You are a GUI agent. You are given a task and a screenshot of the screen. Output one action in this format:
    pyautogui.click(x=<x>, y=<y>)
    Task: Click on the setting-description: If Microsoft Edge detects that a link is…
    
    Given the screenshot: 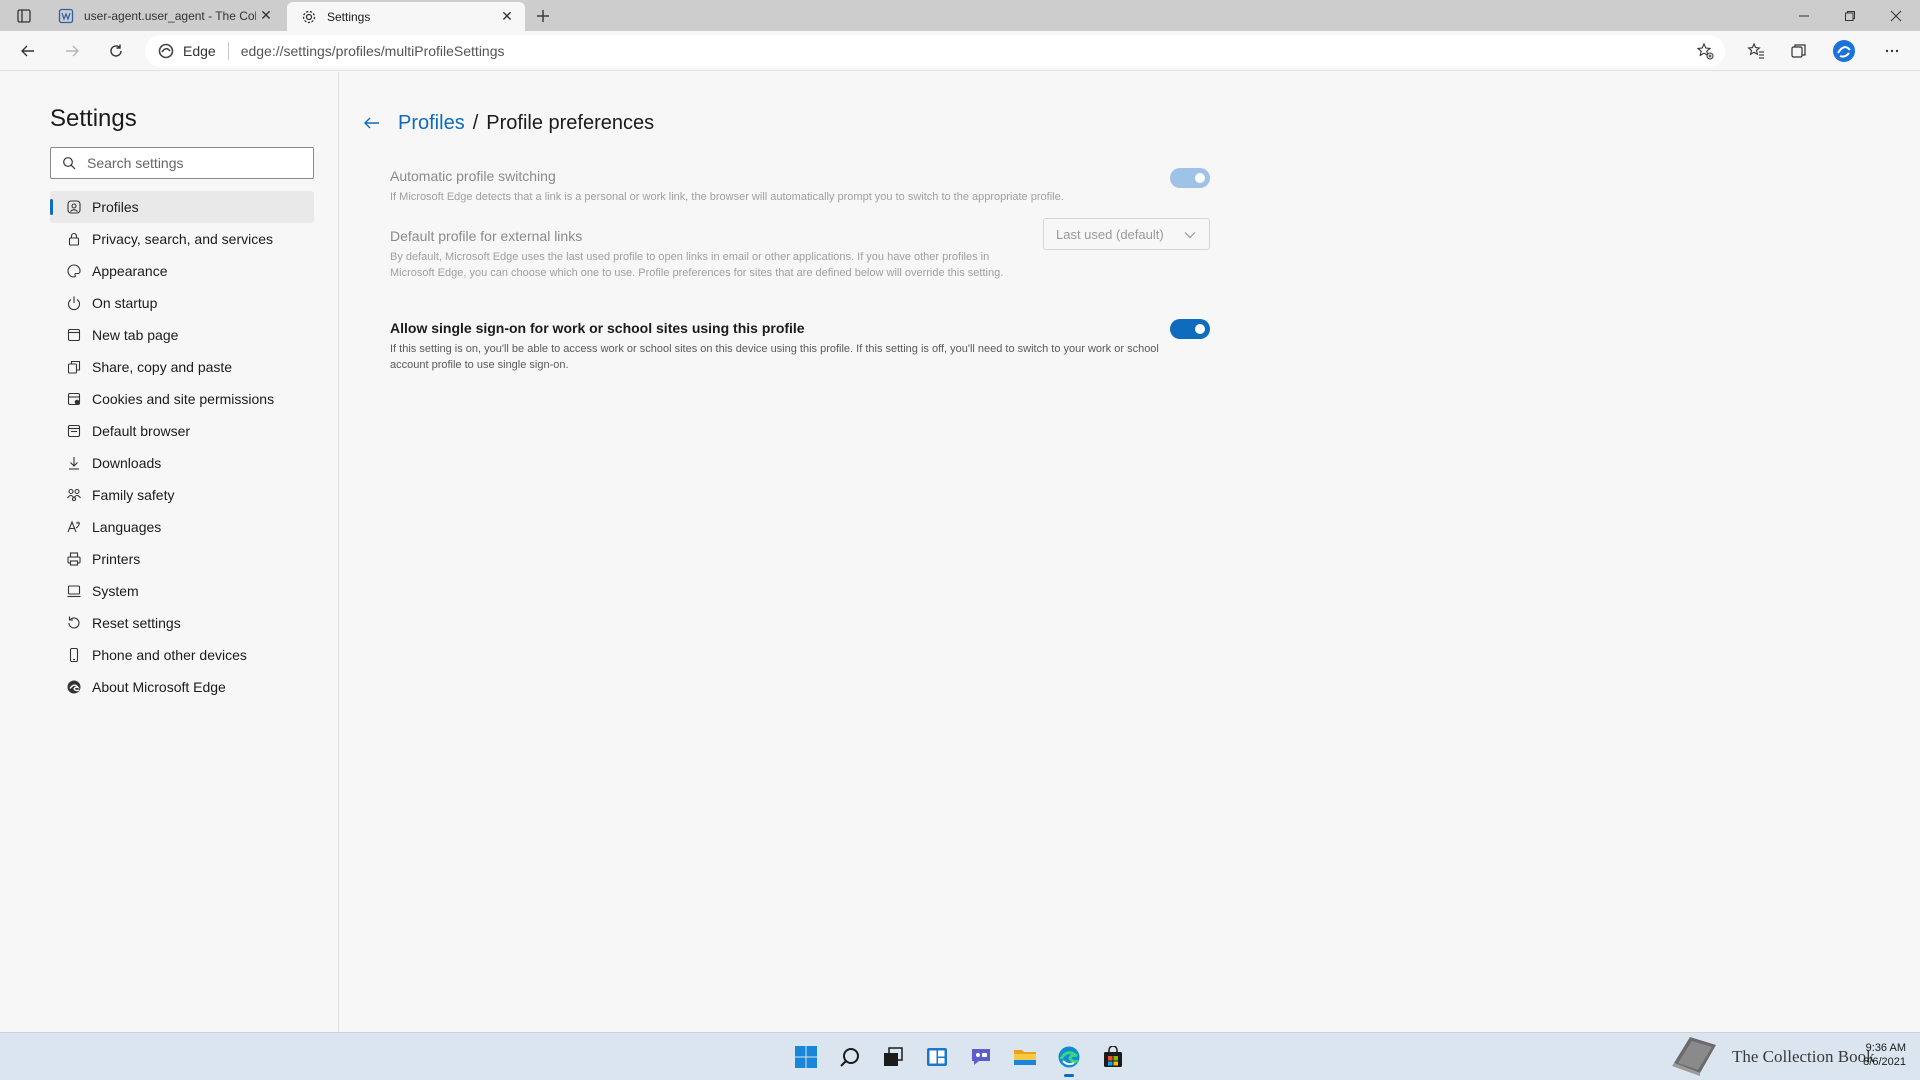 What is the action you would take?
    pyautogui.click(x=727, y=197)
    